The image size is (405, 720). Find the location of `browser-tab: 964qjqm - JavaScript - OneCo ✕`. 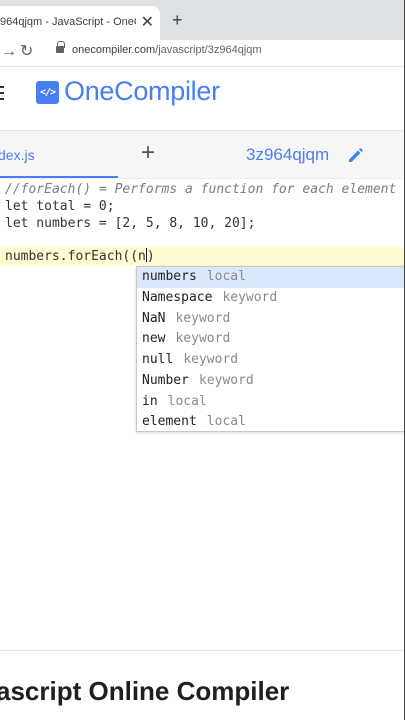

browser-tab: 964qjqm - JavaScript - OneCo ✕ is located at coordinates (80, 23).